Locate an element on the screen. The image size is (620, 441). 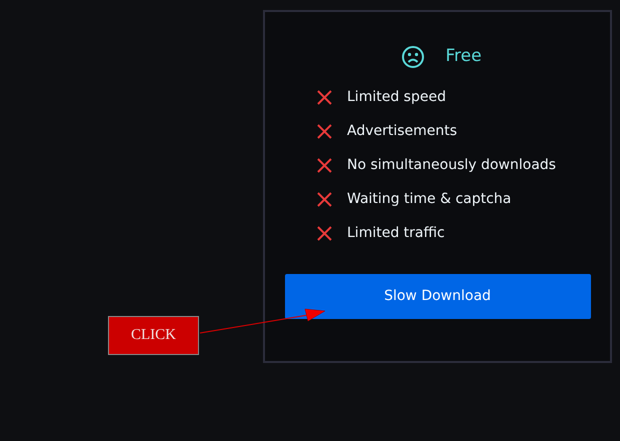
sad-face-icon is located at coordinates (413, 56).